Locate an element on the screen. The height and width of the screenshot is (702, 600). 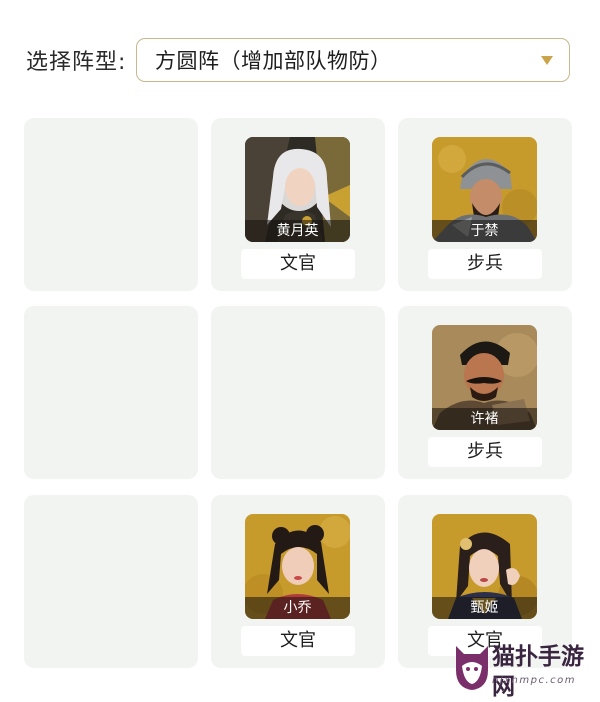
hero-name-label: 于禁 is located at coordinates (484, 231).